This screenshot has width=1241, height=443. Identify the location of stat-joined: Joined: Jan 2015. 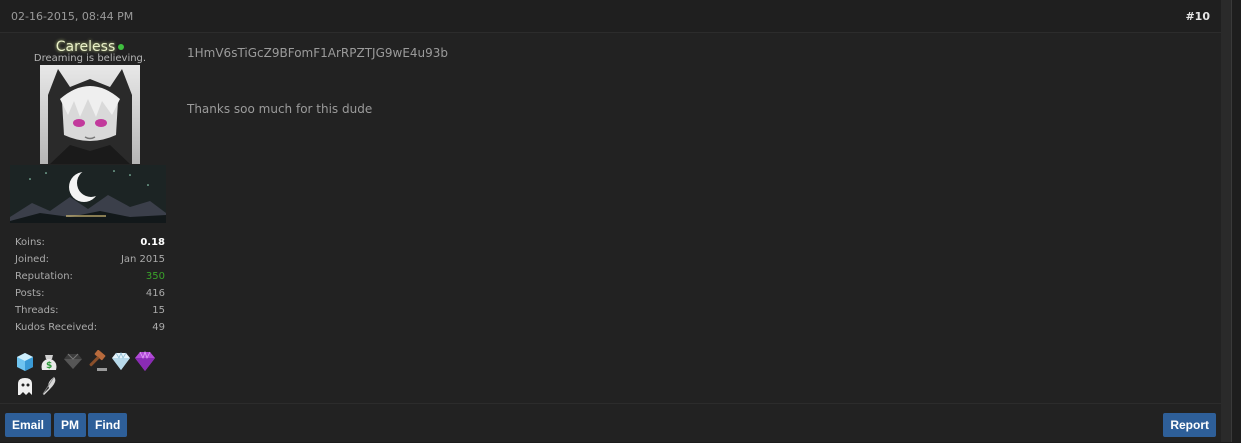
(90, 262).